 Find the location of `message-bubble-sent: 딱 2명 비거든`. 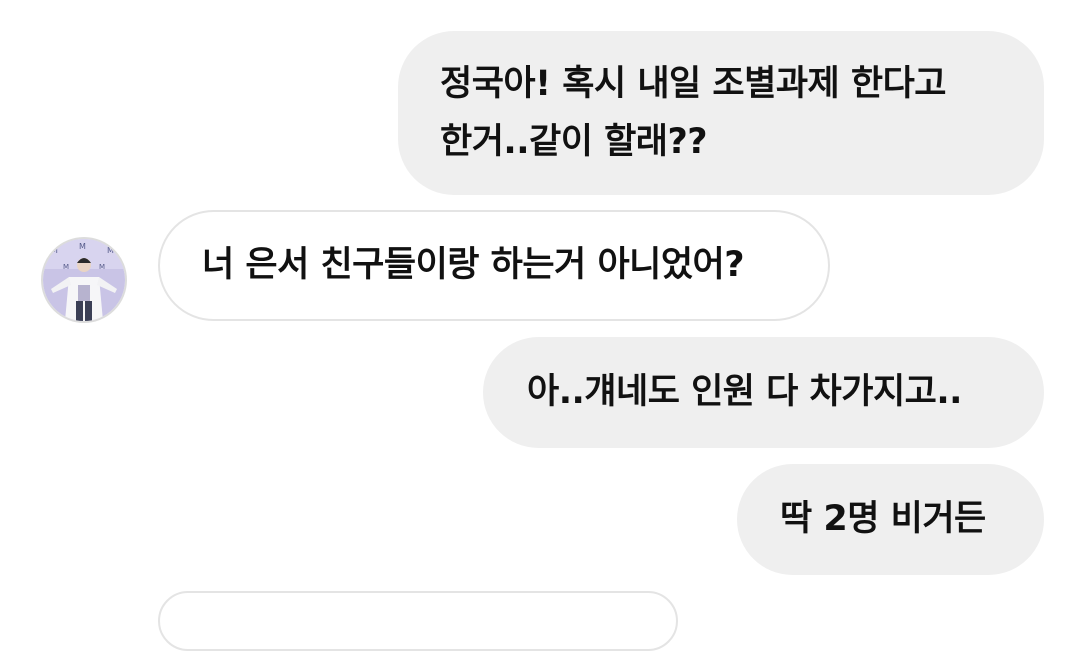

message-bubble-sent: 딱 2명 비거든 is located at coordinates (890, 519).